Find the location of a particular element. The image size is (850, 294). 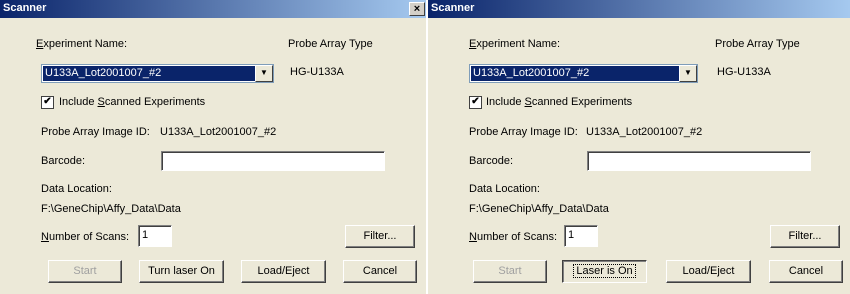

laser-button: Laser is On is located at coordinates (604, 271).